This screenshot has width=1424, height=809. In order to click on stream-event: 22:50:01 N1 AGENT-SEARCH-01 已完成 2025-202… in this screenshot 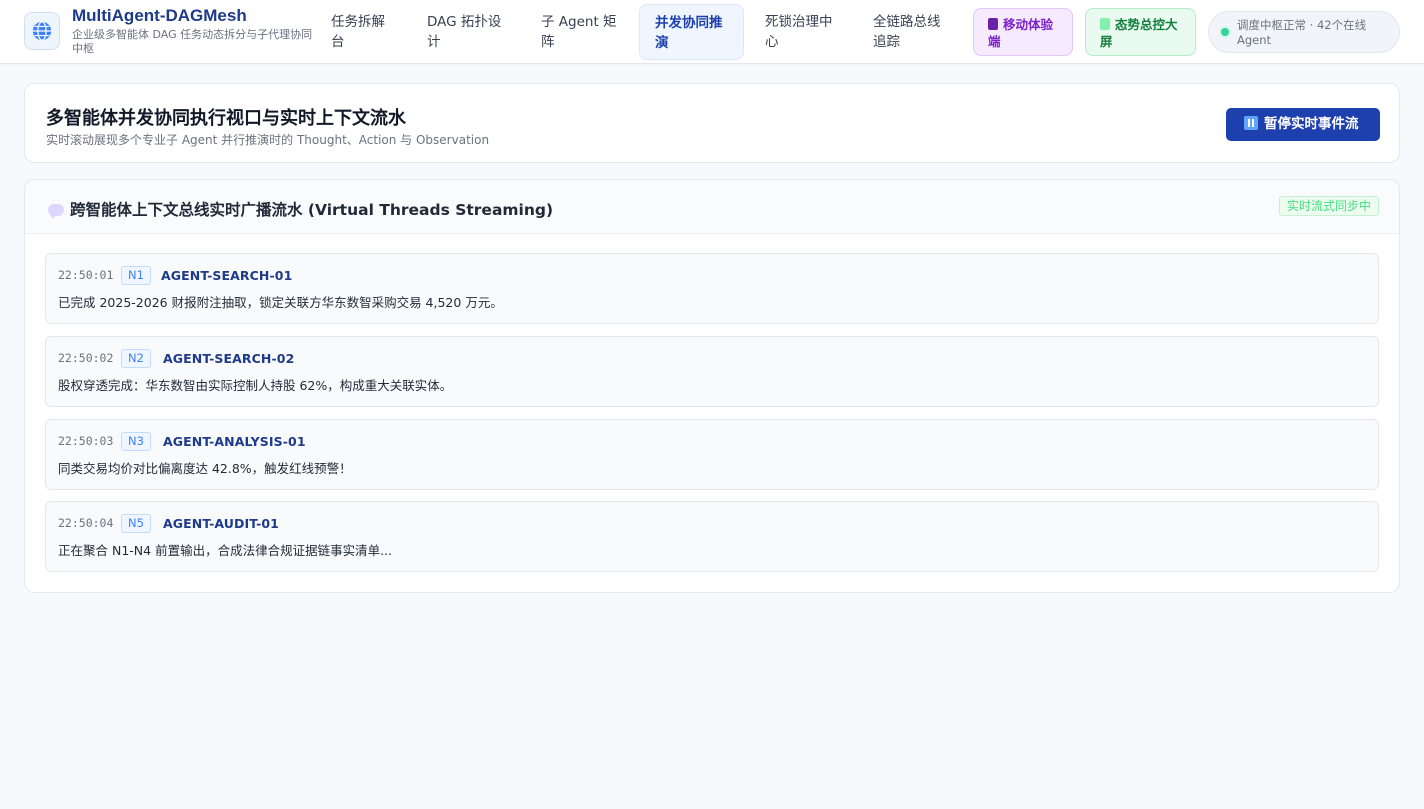, I will do `click(712, 288)`.